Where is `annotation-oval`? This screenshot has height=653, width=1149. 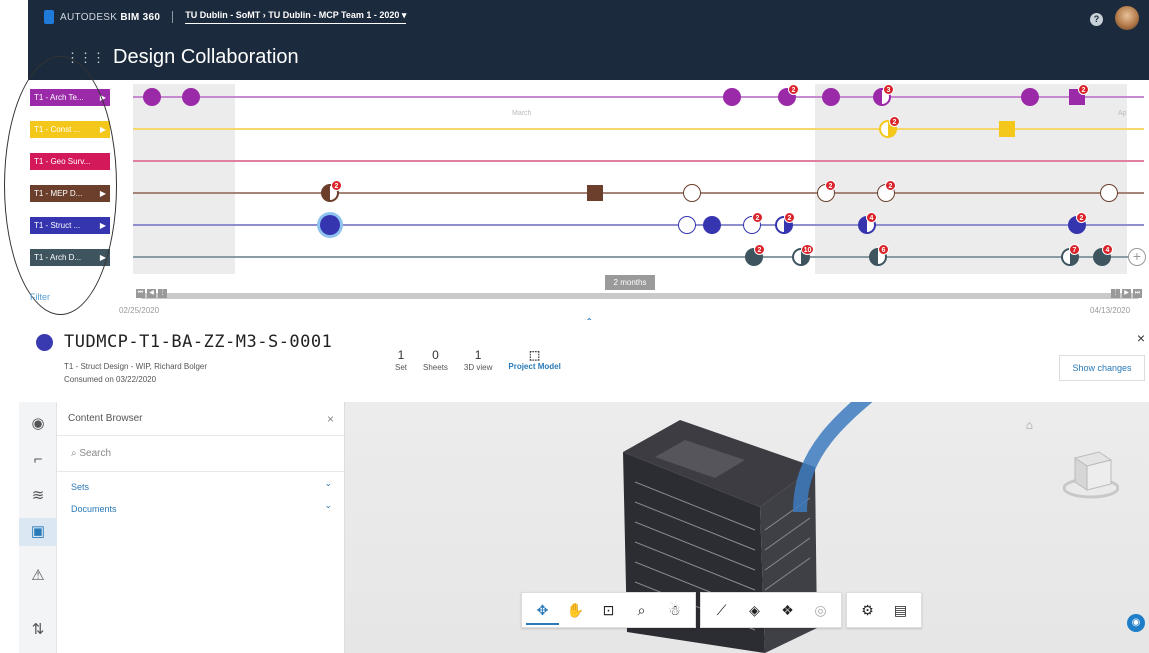 annotation-oval is located at coordinates (60, 185).